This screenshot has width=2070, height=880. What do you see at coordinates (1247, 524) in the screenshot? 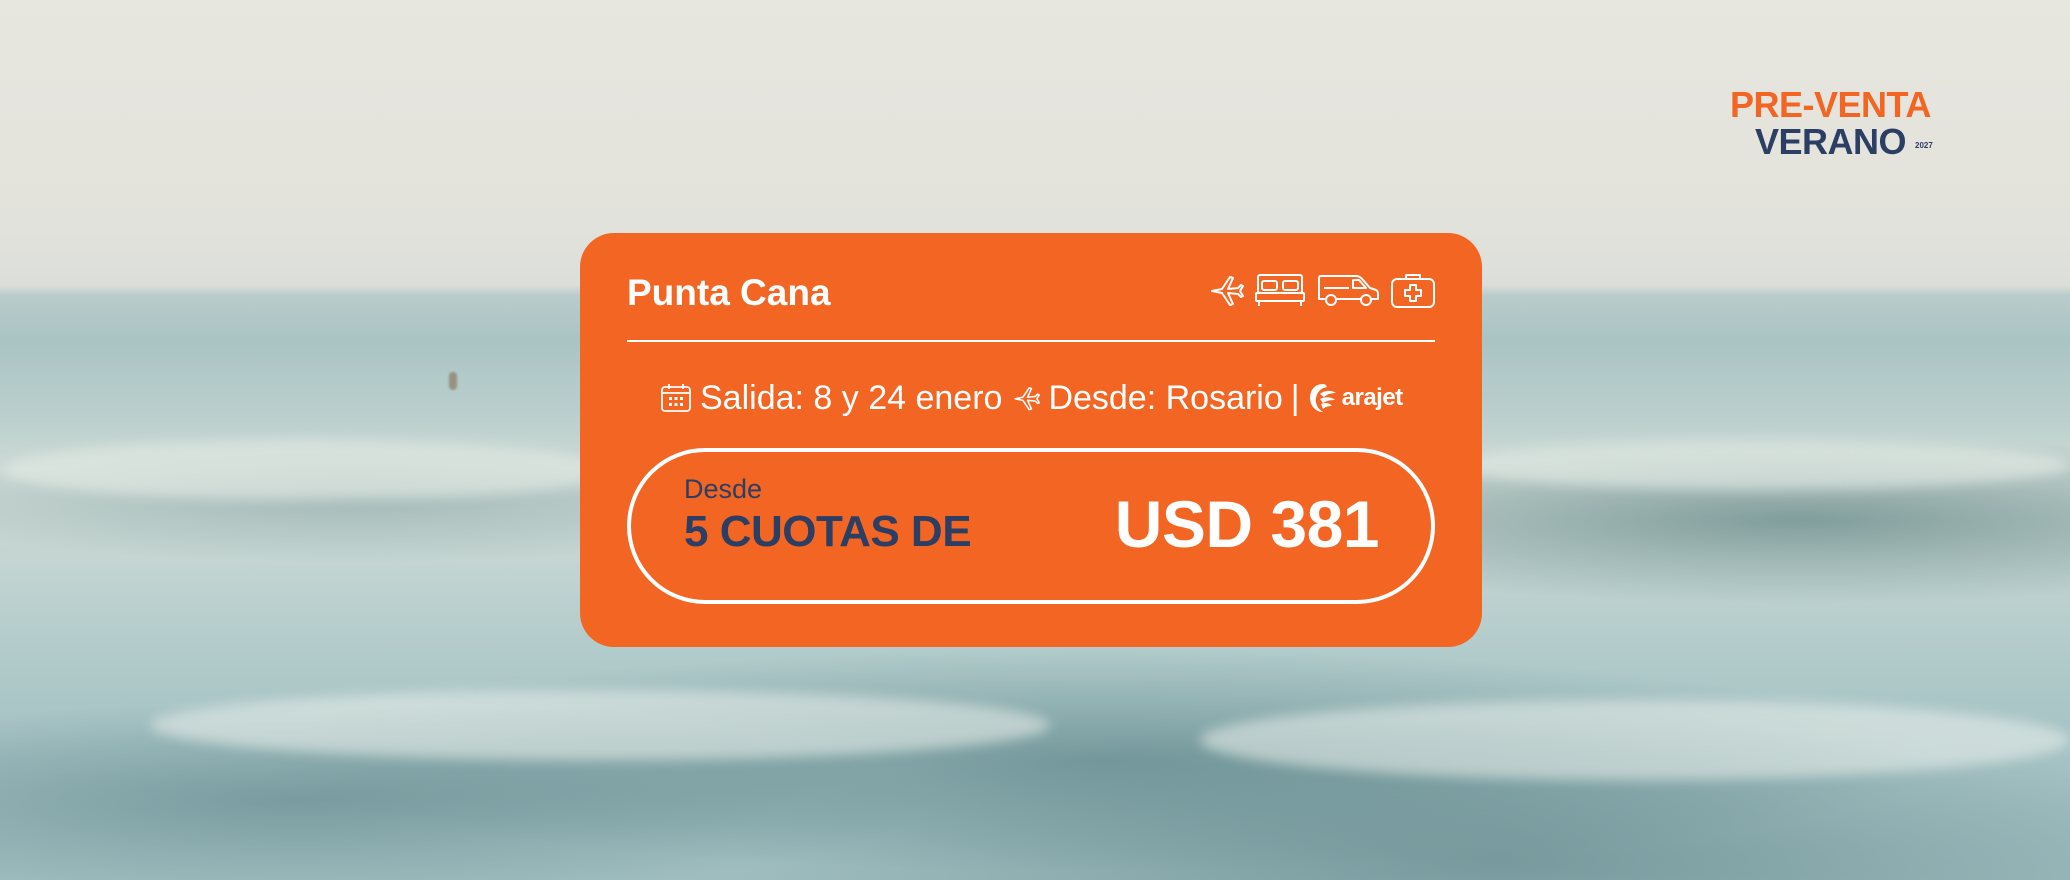
I see `price-amount: USD 381` at bounding box center [1247, 524].